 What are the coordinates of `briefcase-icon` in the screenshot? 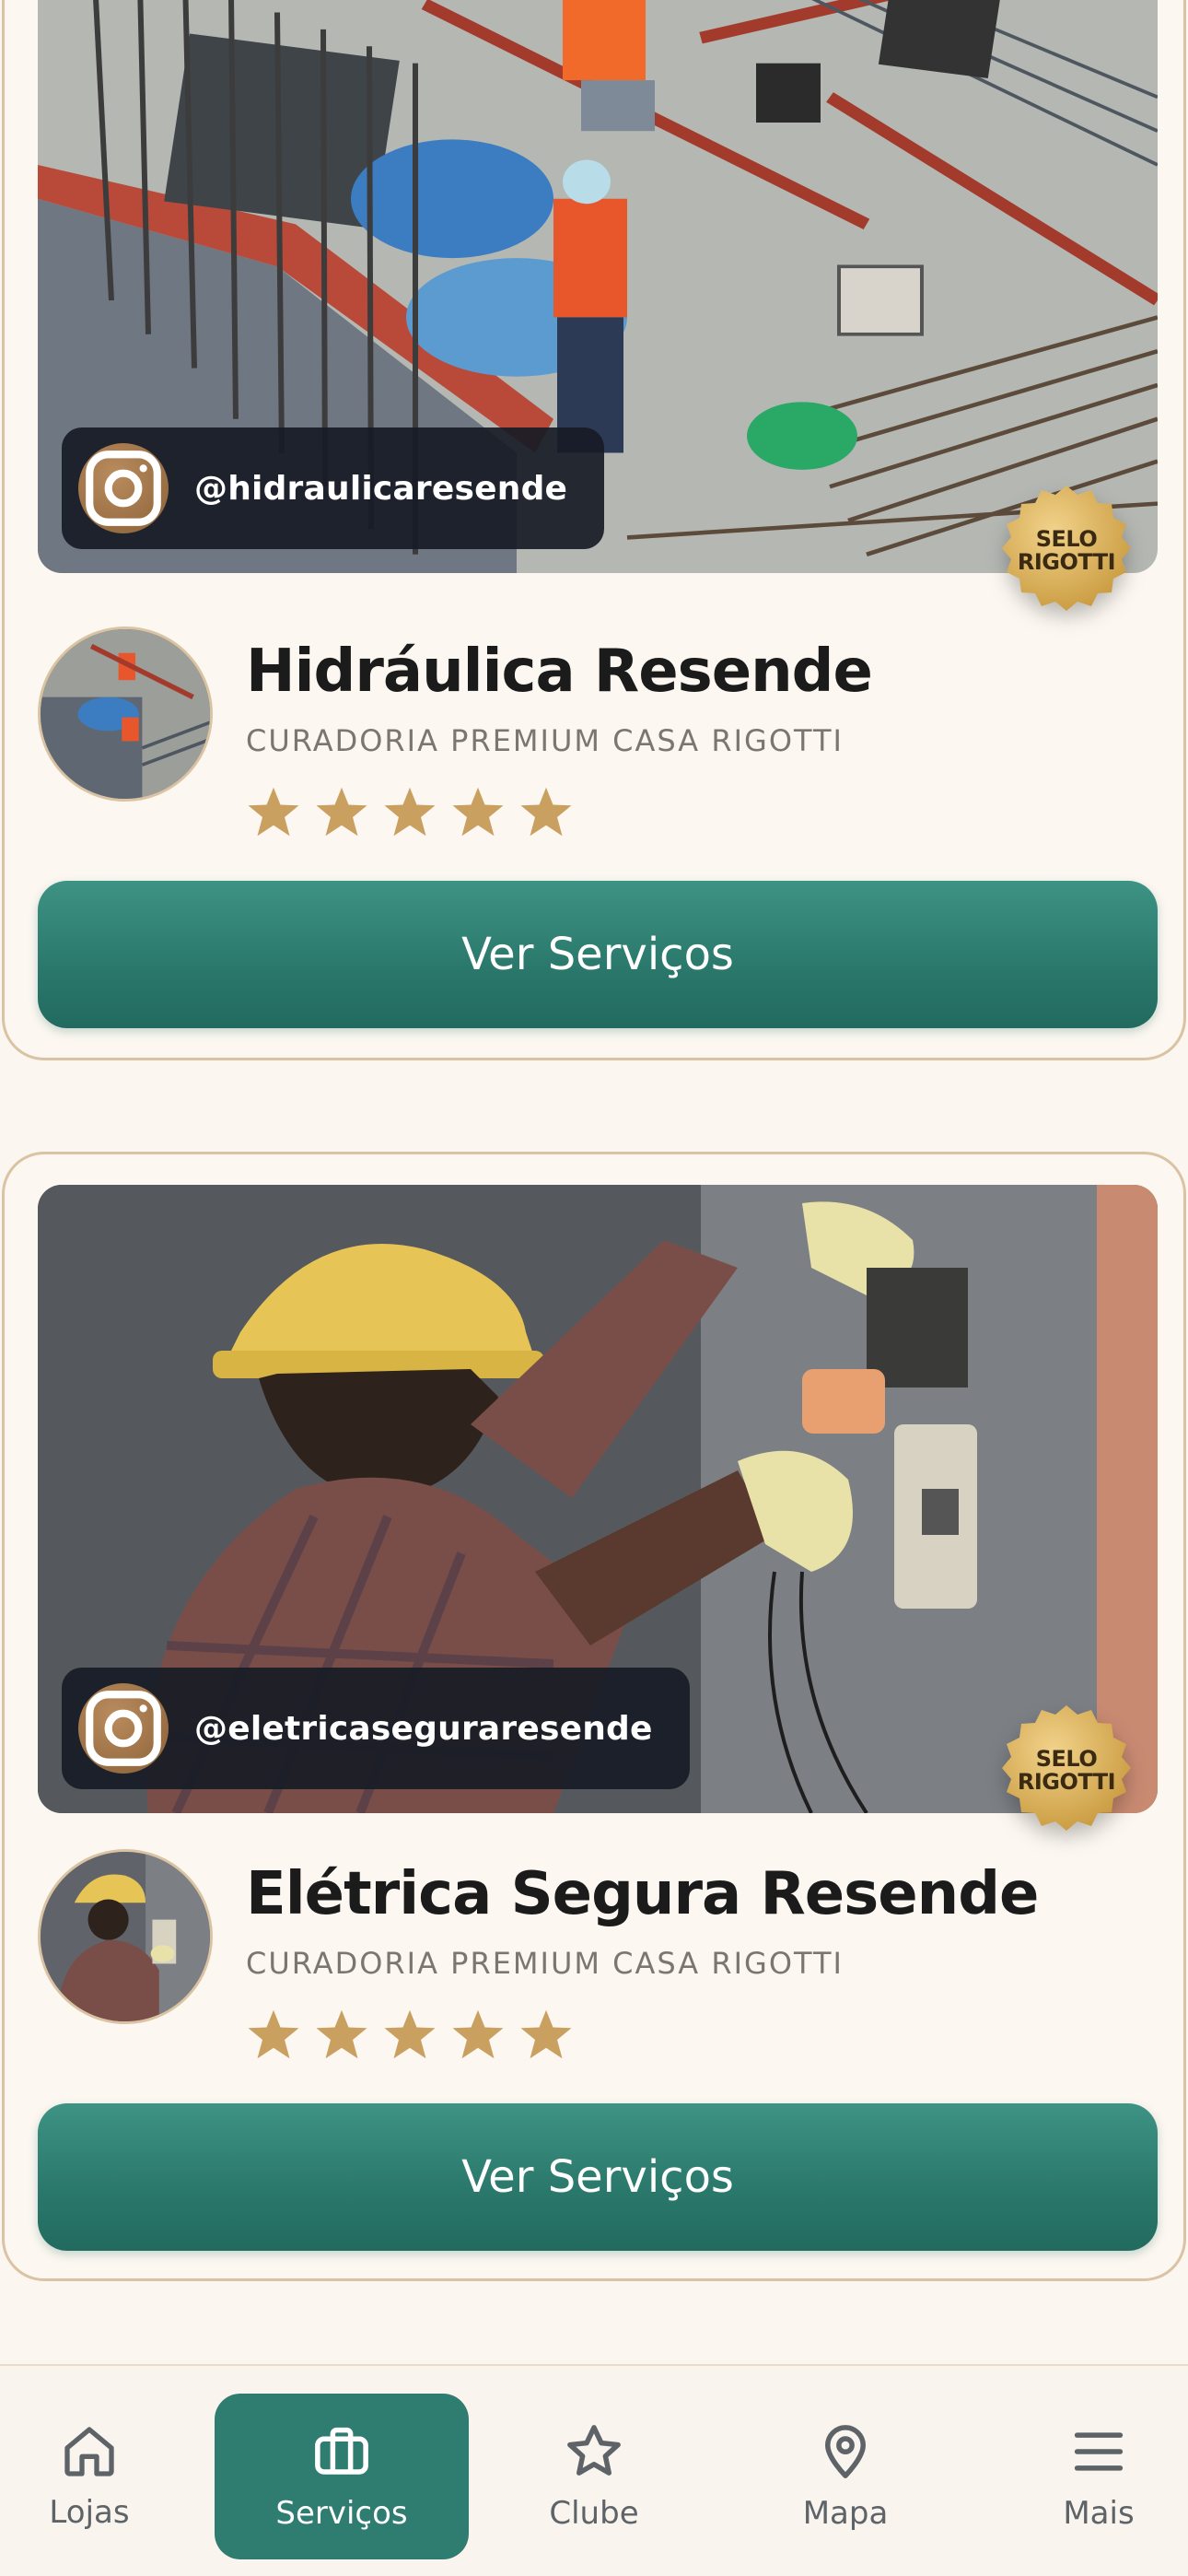 It's located at (341, 2451).